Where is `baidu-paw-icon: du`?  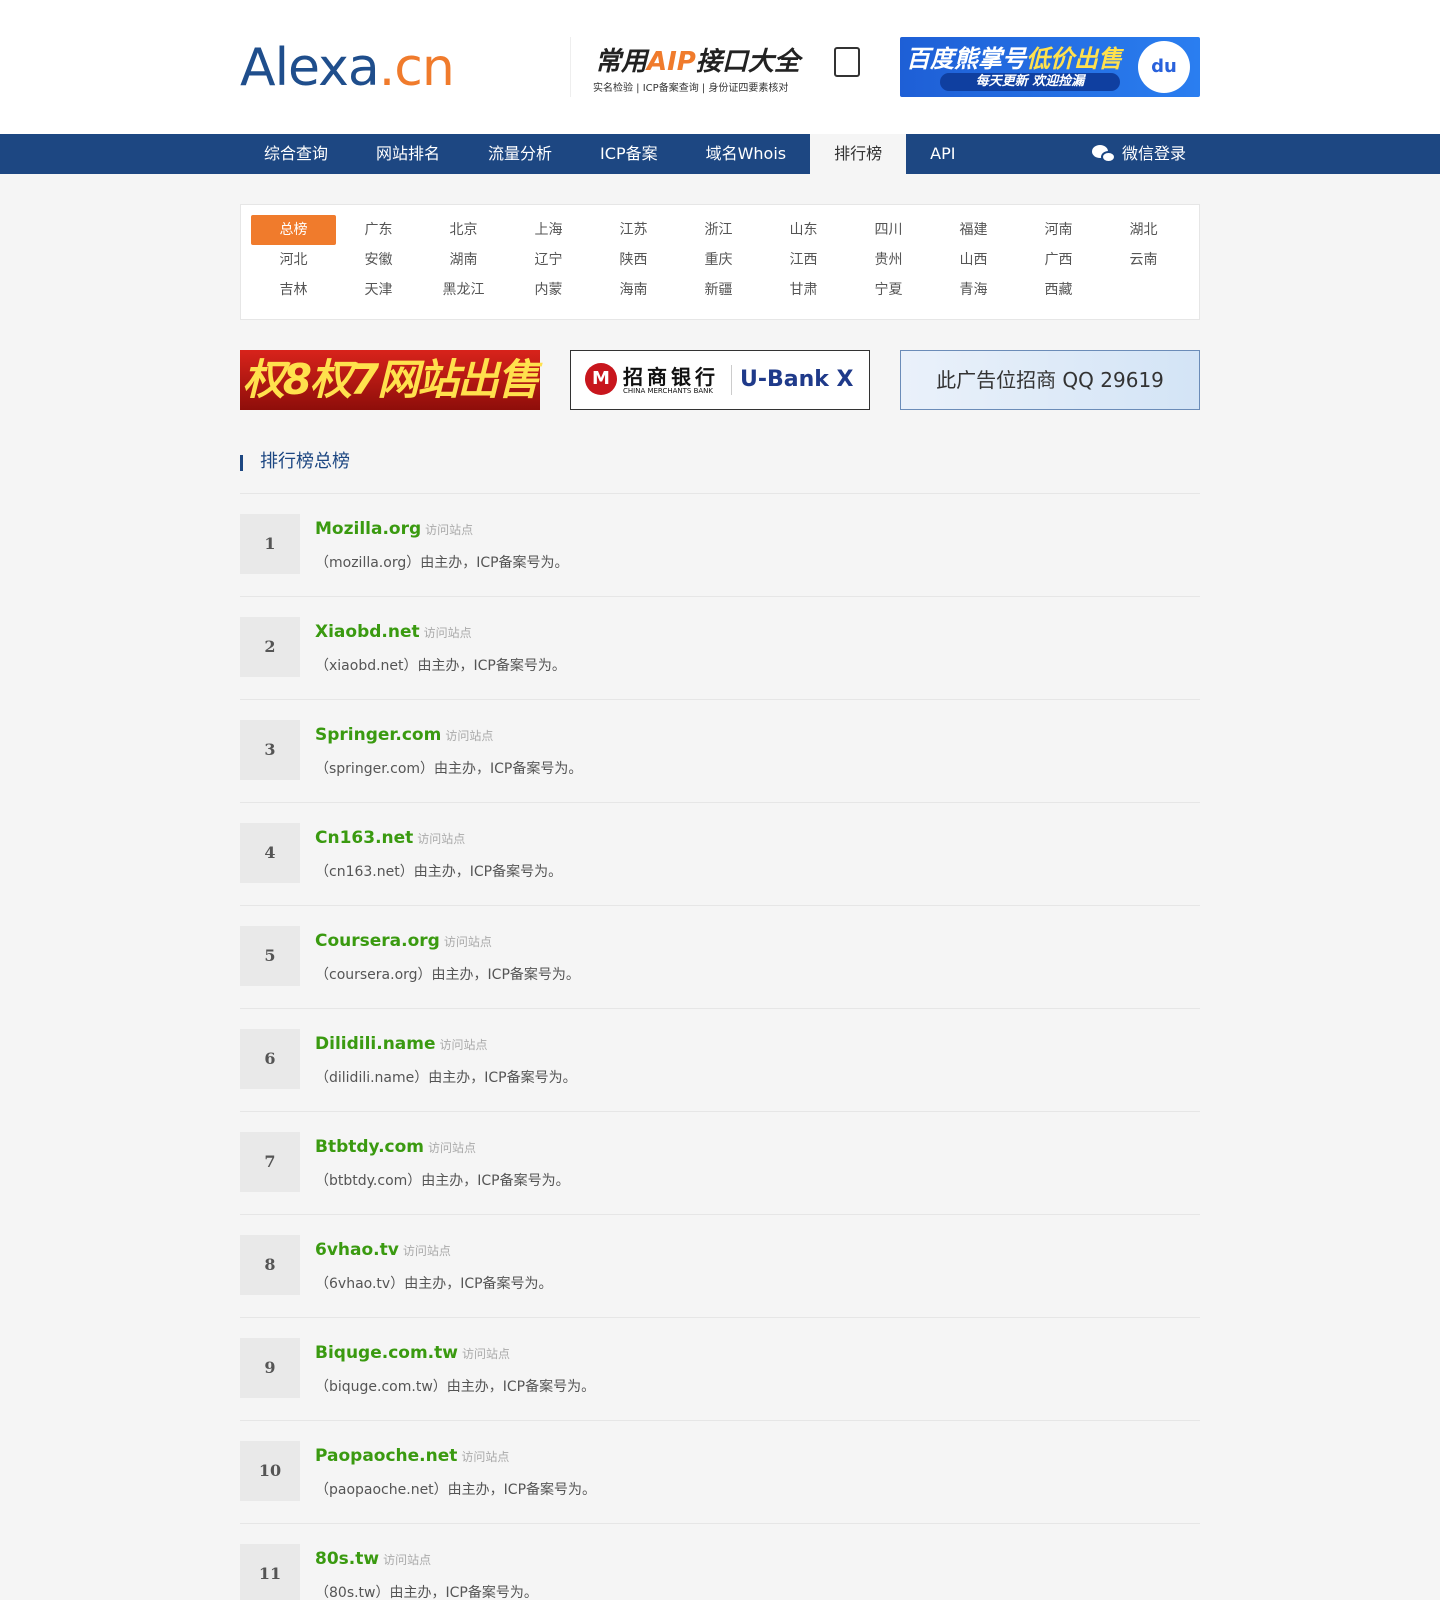 baidu-paw-icon: du is located at coordinates (1164, 67).